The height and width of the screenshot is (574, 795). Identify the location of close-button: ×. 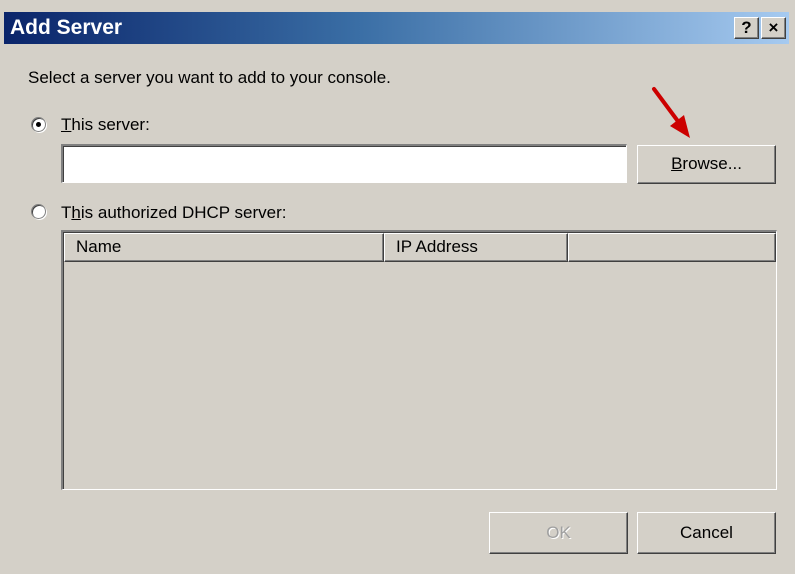
(773, 28).